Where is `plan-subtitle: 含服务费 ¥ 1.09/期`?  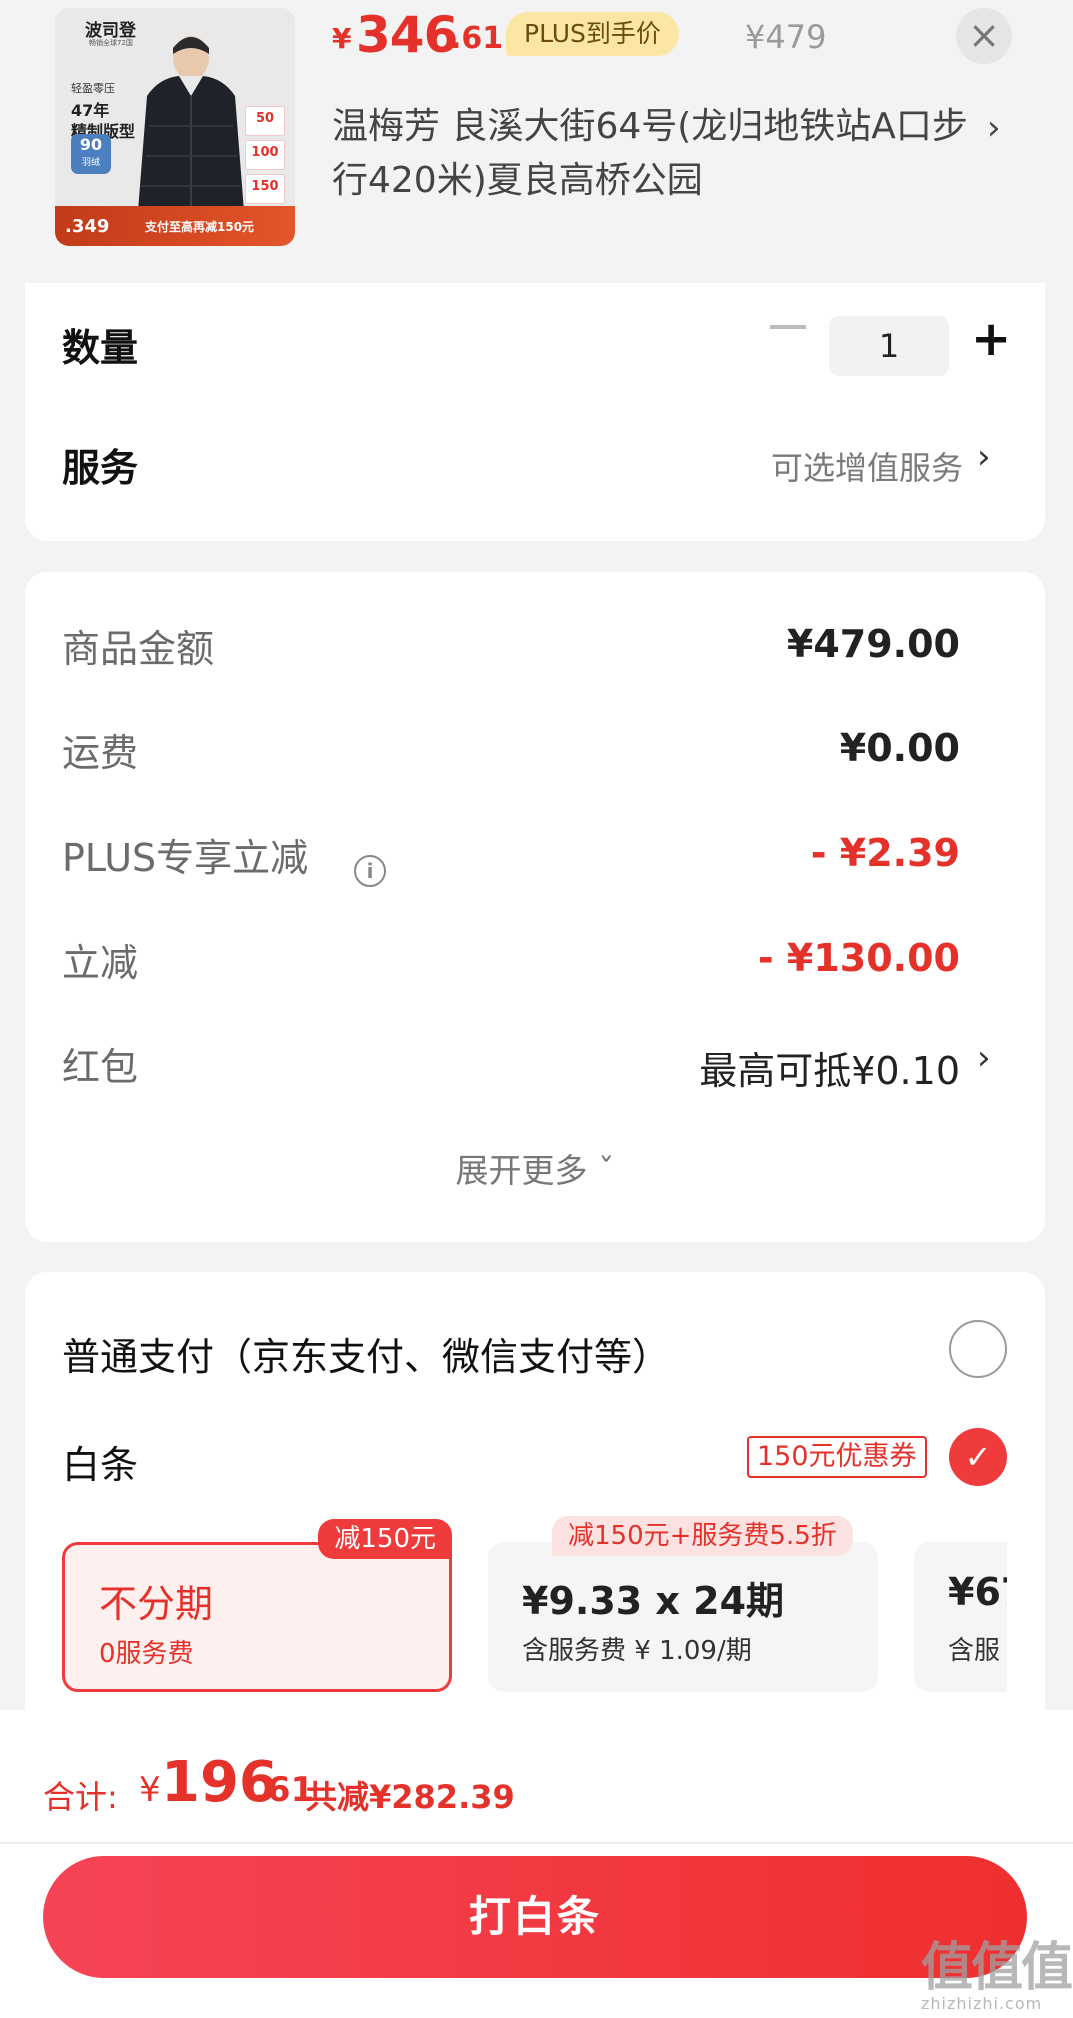 plan-subtitle: 含服务费 ¥ 1.09/期 is located at coordinates (637, 1651).